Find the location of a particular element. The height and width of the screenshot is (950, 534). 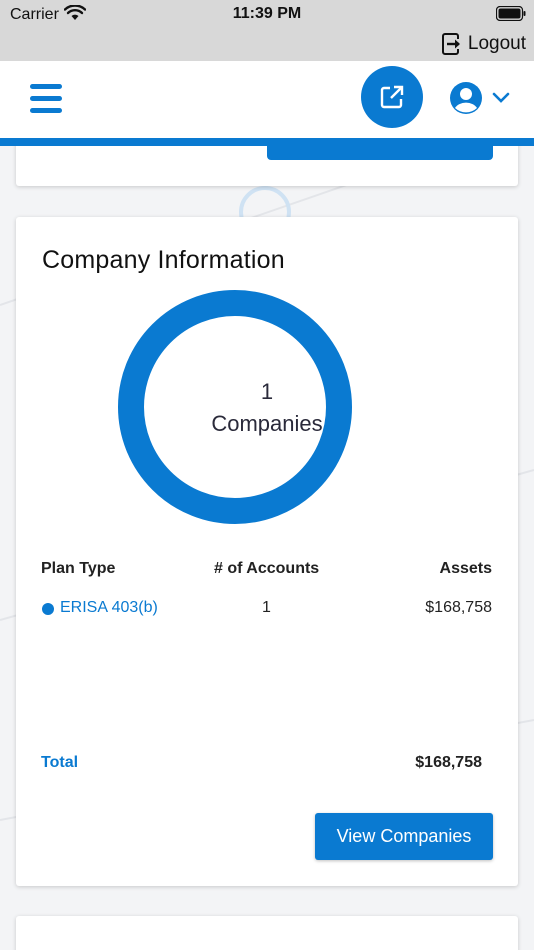

plan-type-link: ERISA 403(b) is located at coordinates (109, 608).